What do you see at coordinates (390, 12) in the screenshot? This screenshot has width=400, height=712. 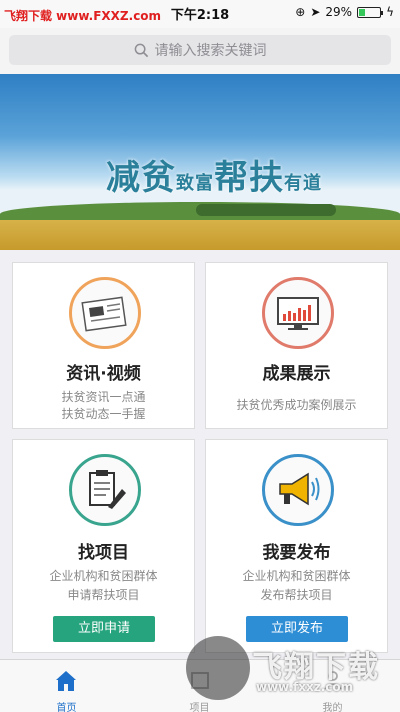 I see `charging-icon: ϟ` at bounding box center [390, 12].